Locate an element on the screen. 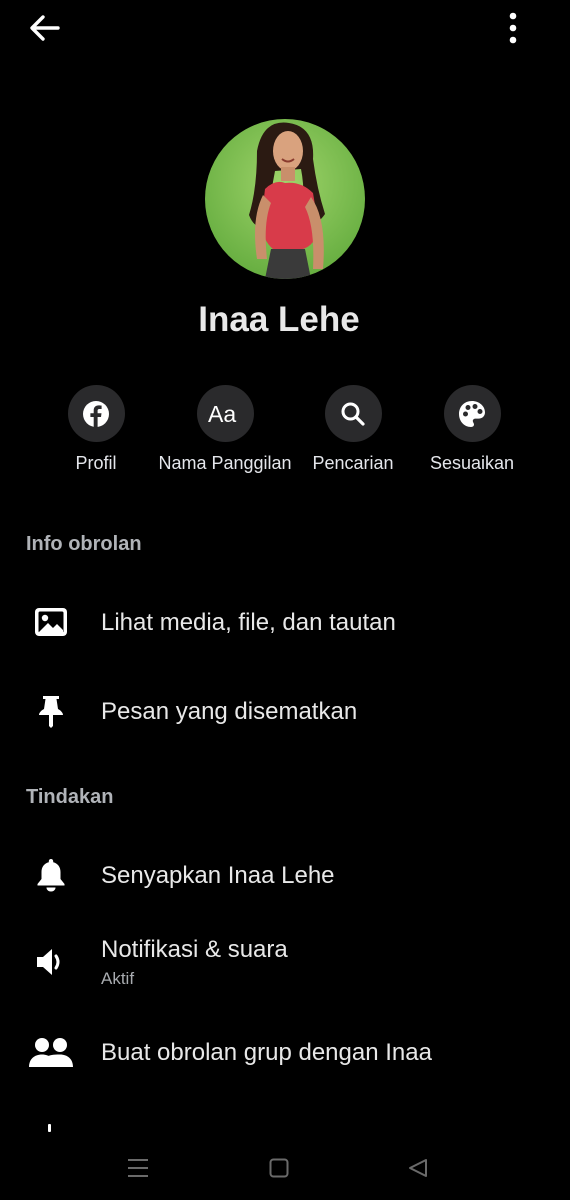 This screenshot has width=570, height=1200. view-media-row: Lihat media, file, dan tautan is located at coordinates (285, 622).